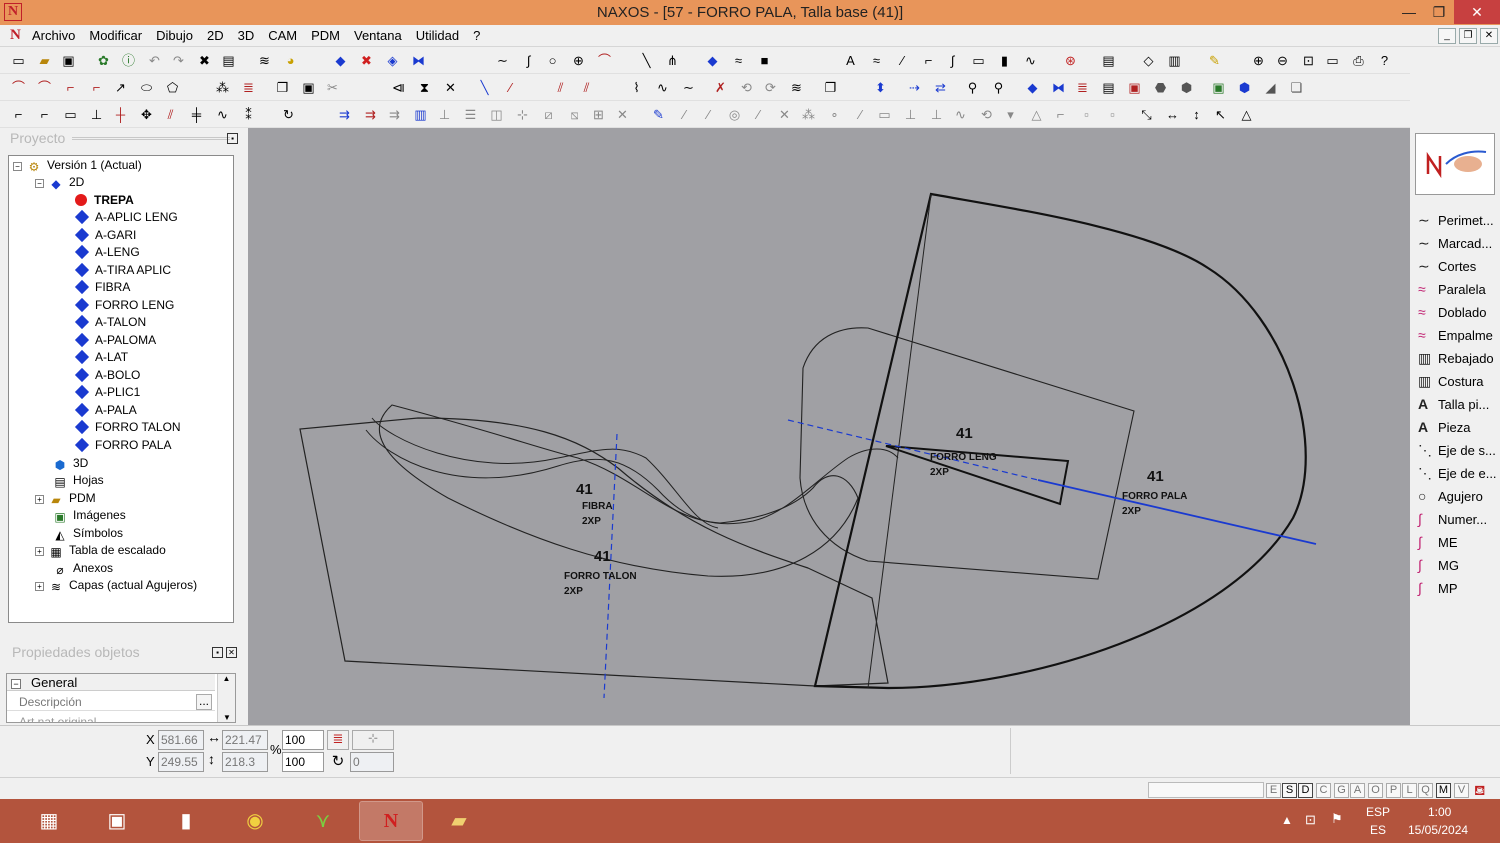 The image size is (1500, 843). What do you see at coordinates (884, 115) in the screenshot?
I see `light-ruler-icon: ▭` at bounding box center [884, 115].